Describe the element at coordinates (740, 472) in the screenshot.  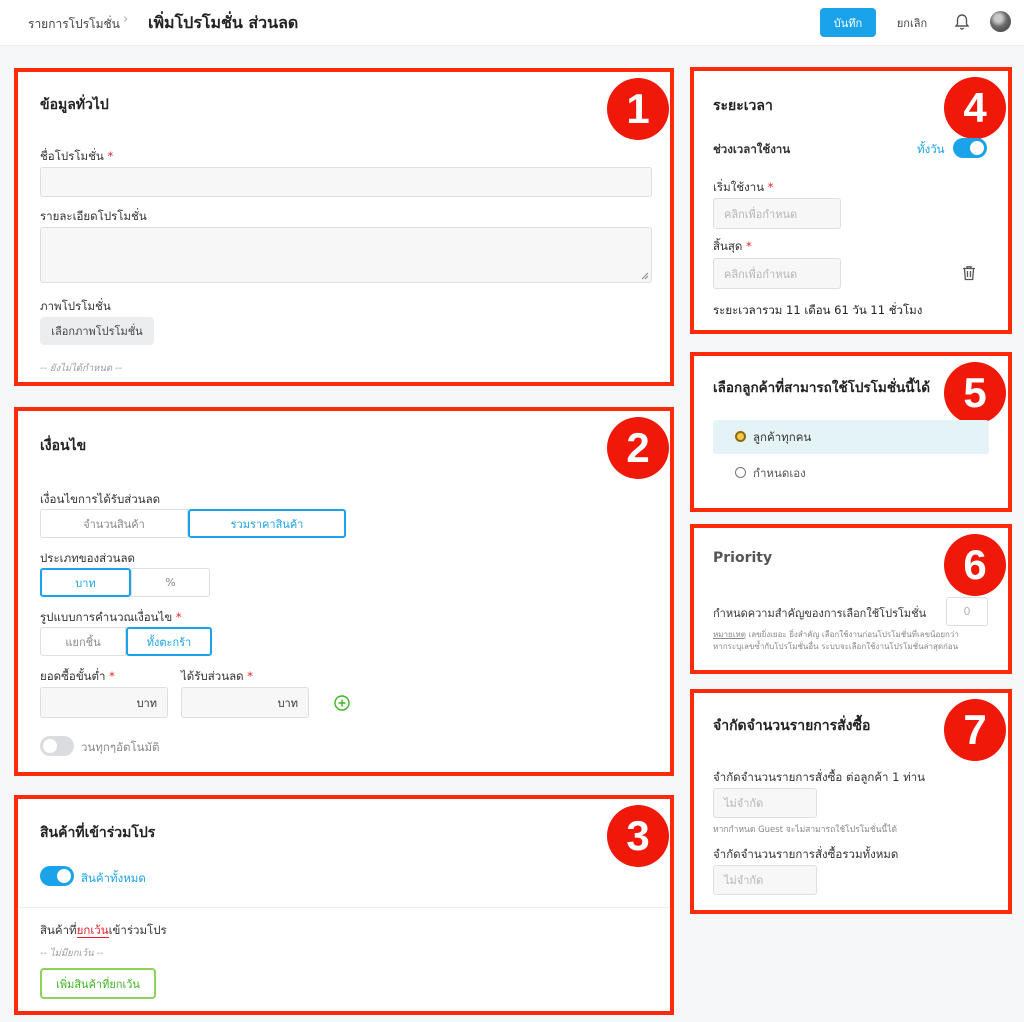
I see `radio-unselected-icon` at that location.